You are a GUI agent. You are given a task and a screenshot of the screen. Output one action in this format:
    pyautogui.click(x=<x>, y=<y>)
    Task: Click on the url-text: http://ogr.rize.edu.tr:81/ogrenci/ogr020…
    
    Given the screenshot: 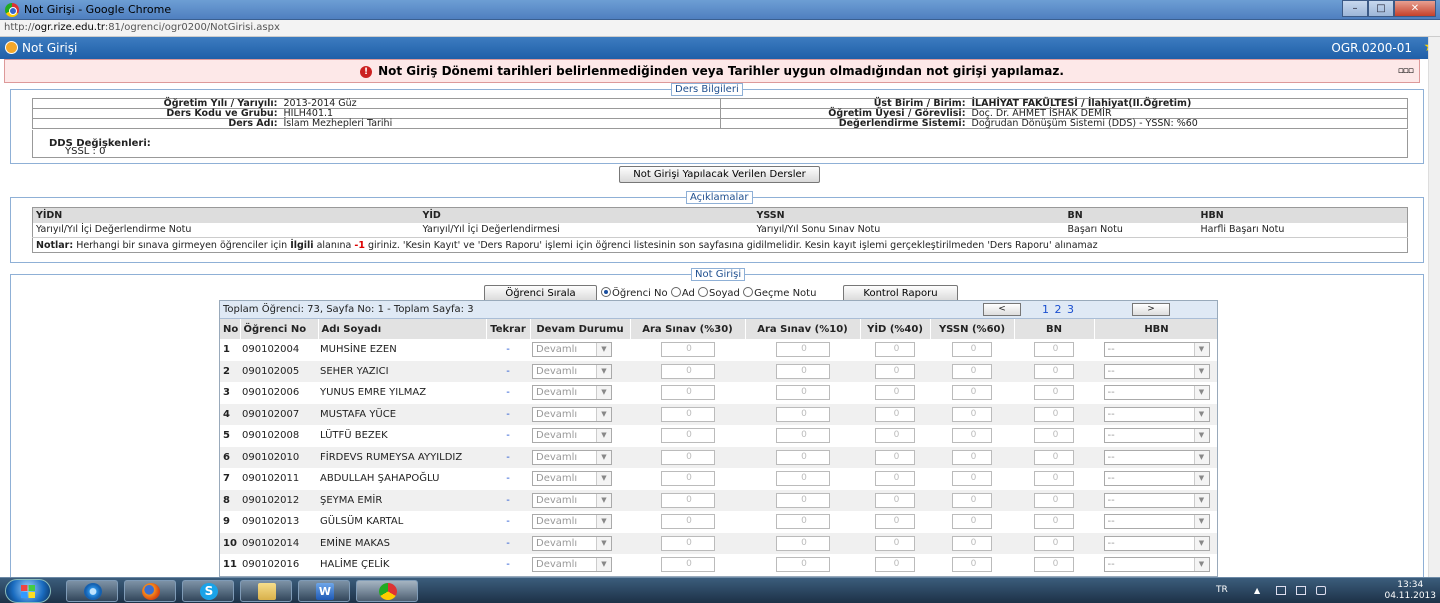 What is the action you would take?
    pyautogui.click(x=142, y=27)
    